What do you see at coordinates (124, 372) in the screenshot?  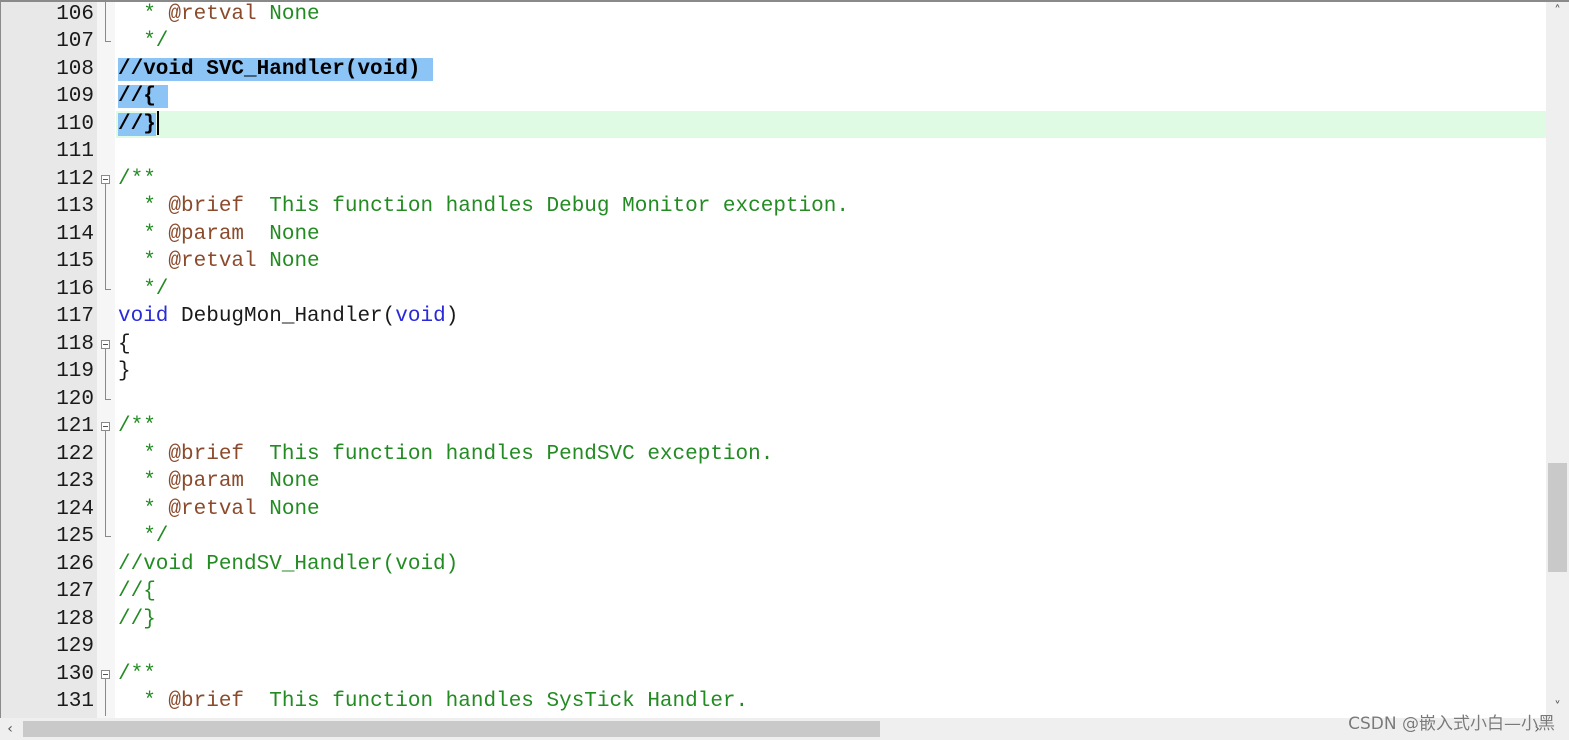 I see `code-text: }` at bounding box center [124, 372].